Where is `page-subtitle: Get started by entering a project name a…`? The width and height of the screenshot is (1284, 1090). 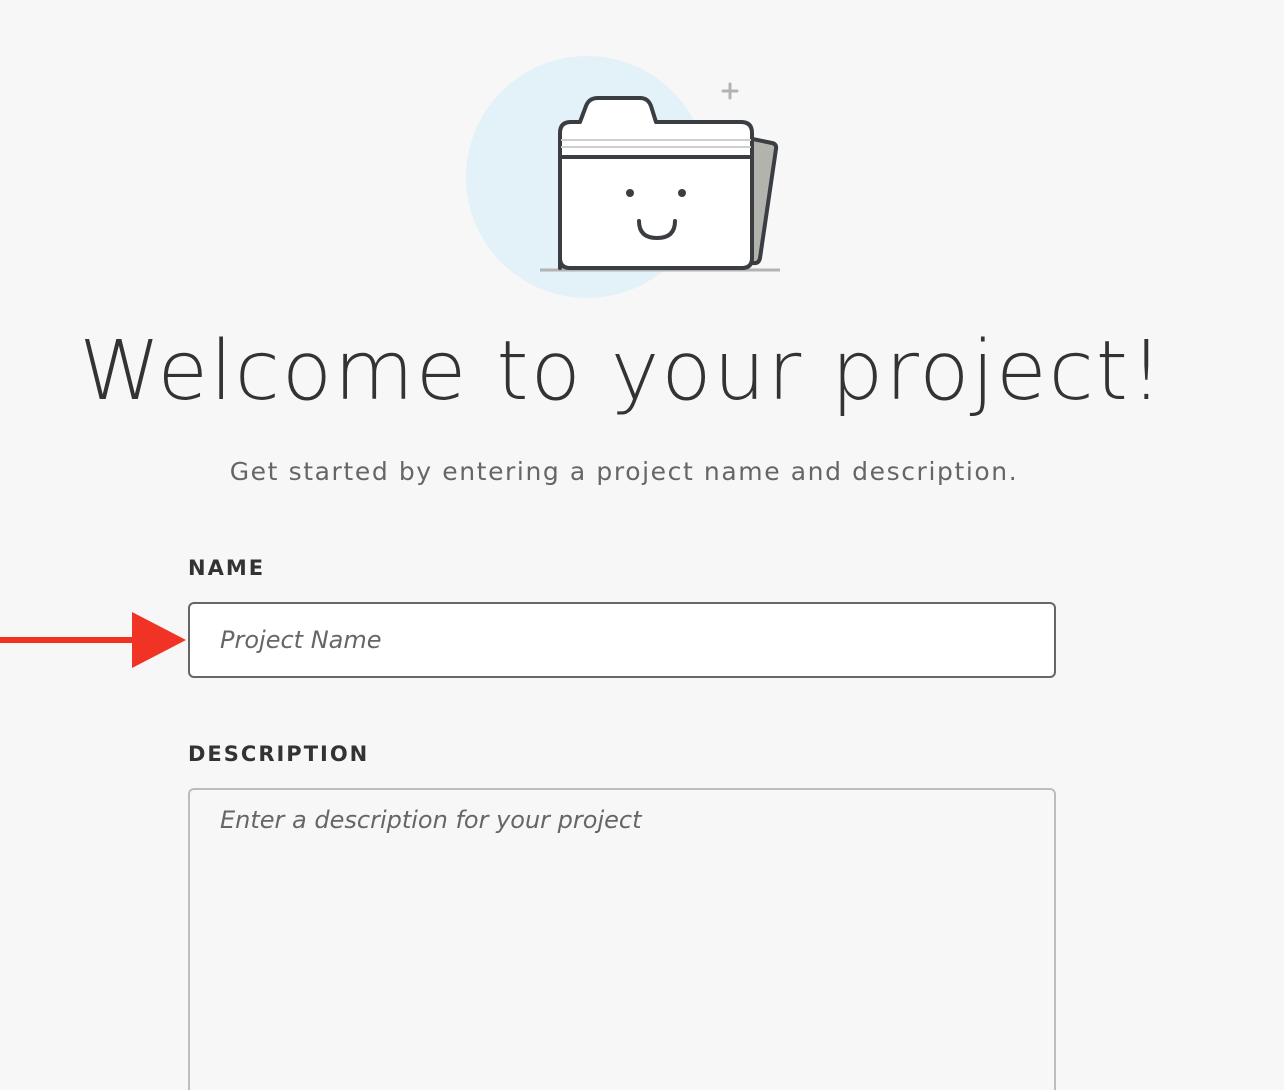
page-subtitle: Get started by entering a project name a… is located at coordinates (624, 471).